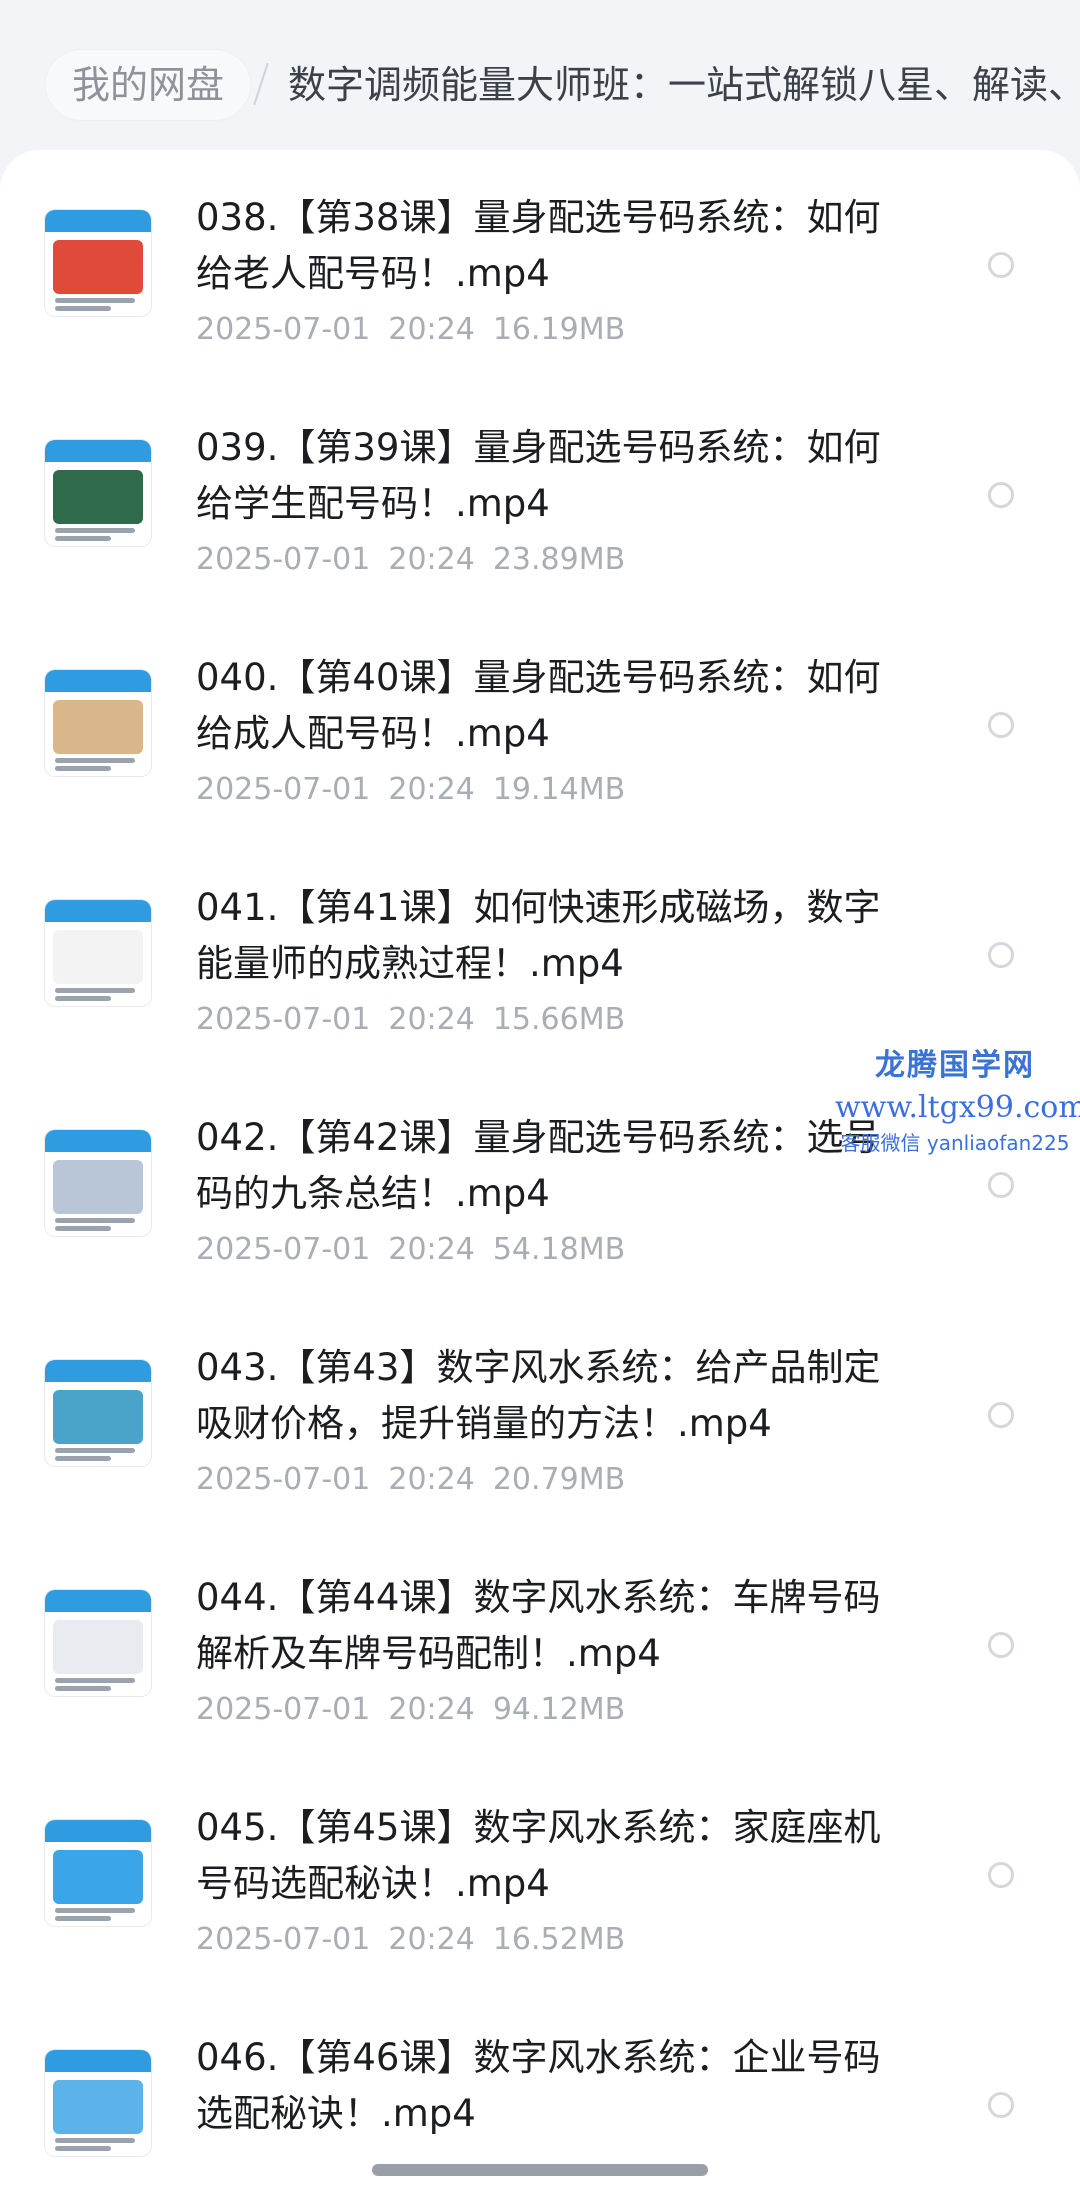  I want to click on home-indicator, so click(540, 2170).